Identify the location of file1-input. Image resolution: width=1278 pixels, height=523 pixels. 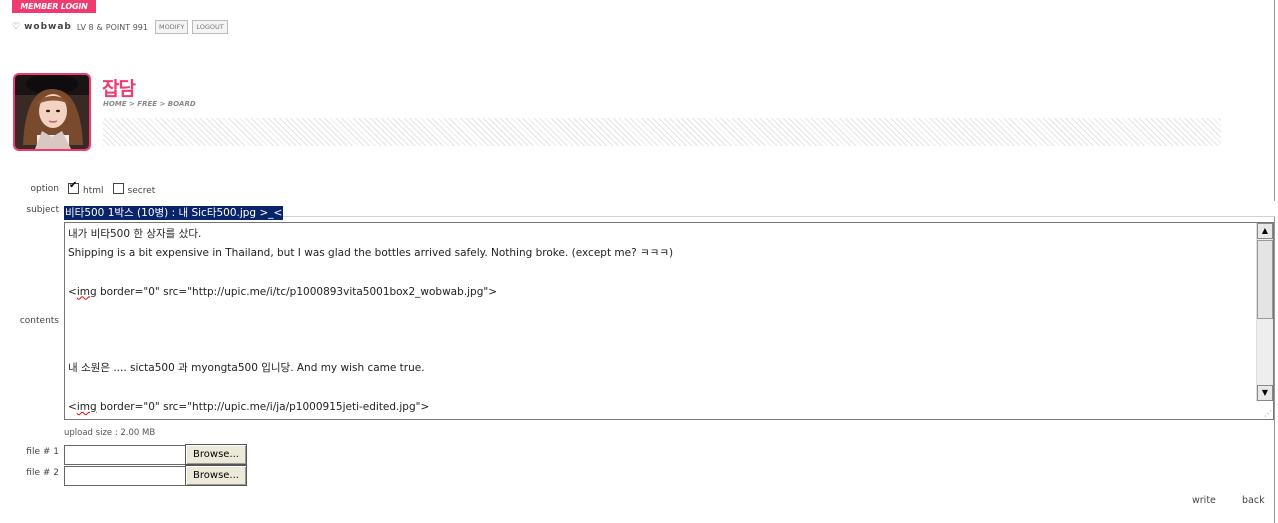
(124, 455).